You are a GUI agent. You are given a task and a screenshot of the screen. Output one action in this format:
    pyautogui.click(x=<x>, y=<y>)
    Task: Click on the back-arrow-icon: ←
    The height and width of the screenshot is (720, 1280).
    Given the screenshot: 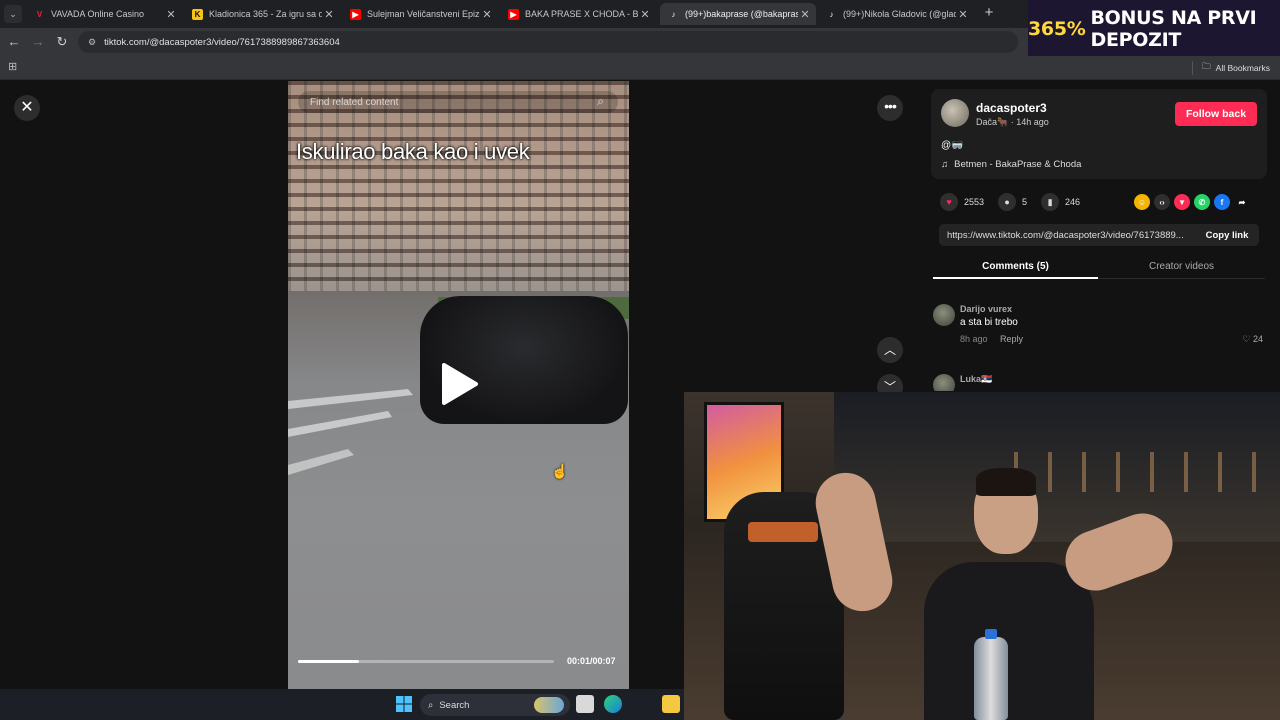 What is the action you would take?
    pyautogui.click(x=14, y=42)
    